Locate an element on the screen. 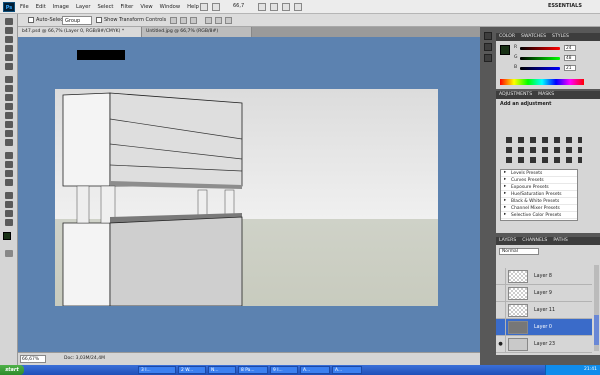 The image size is (600, 375). actions-panel-icon is located at coordinates (488, 47).